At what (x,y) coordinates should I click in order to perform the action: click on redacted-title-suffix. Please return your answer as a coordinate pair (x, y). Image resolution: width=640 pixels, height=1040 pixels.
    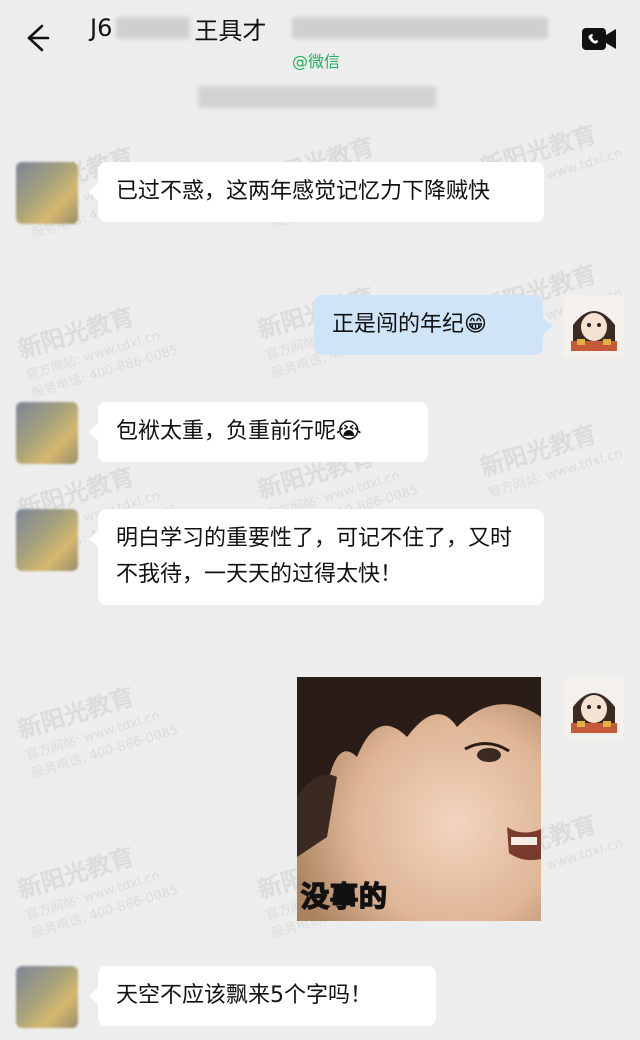
    Looking at the image, I should click on (420, 28).